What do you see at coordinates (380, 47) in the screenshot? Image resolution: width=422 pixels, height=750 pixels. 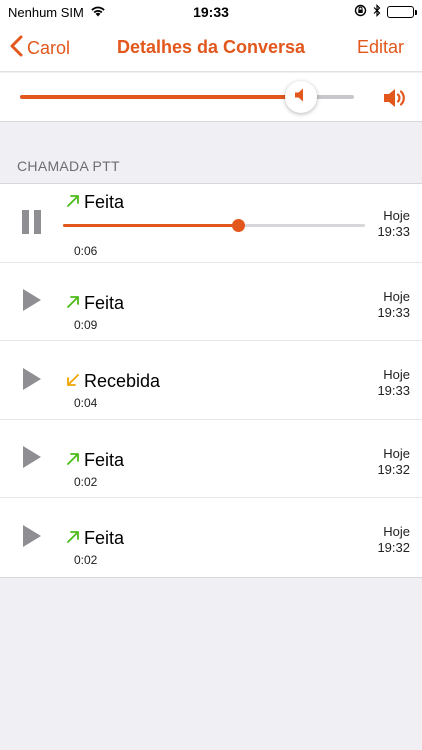 I see `edit-button: Editar` at bounding box center [380, 47].